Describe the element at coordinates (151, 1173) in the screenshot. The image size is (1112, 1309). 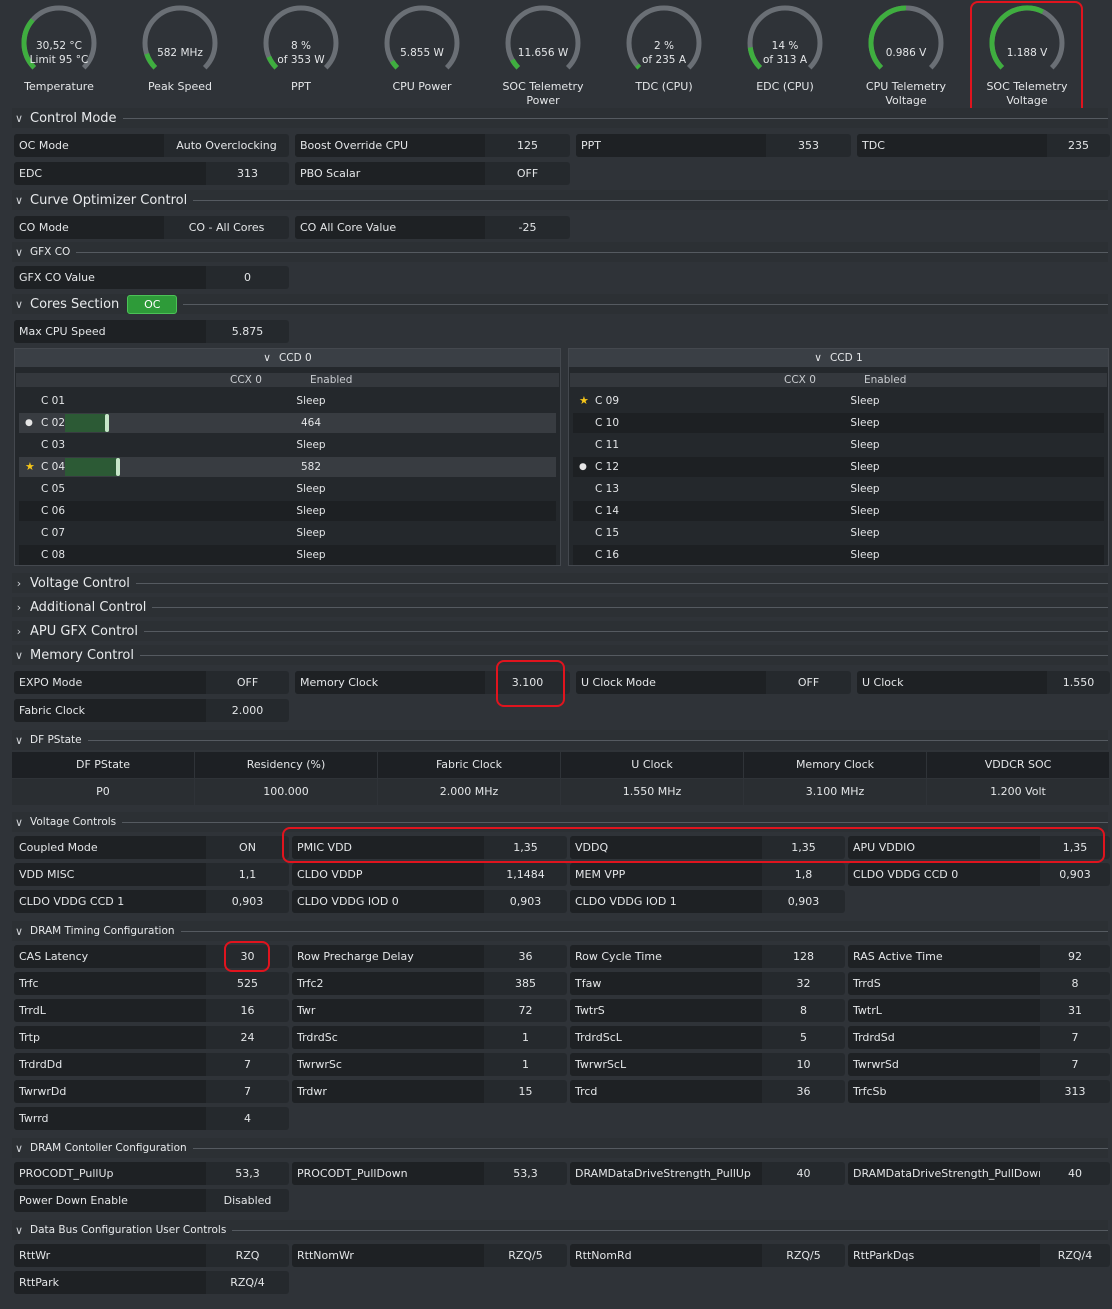
I see `field-dram-ctrl-0: PROCODT_PullUp 53,3` at that location.